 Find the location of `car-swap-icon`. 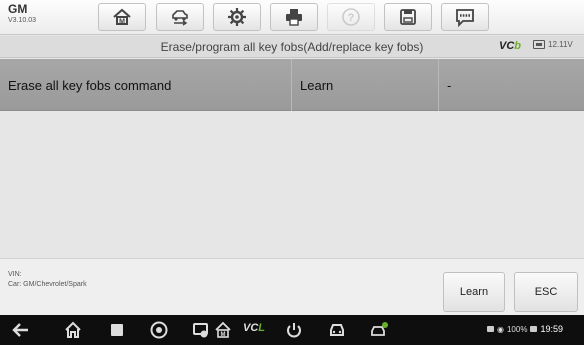

car-swap-icon is located at coordinates (180, 18).